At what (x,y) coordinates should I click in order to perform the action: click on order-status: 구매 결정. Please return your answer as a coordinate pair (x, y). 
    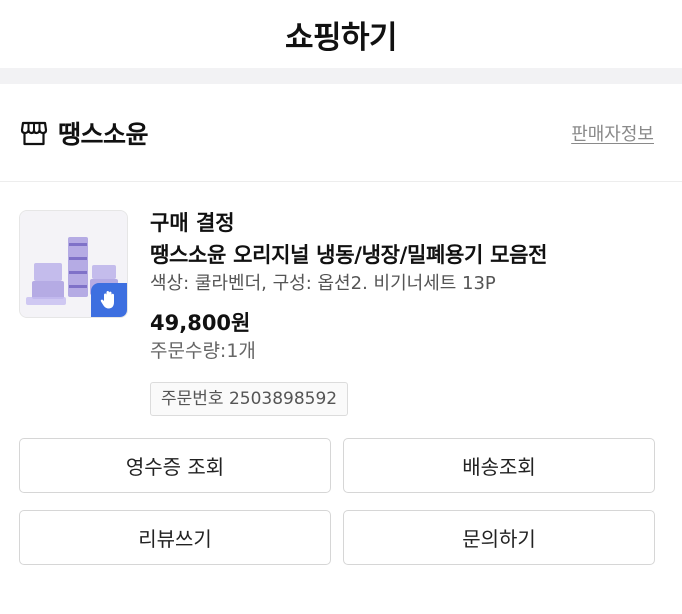
    Looking at the image, I should click on (192, 223).